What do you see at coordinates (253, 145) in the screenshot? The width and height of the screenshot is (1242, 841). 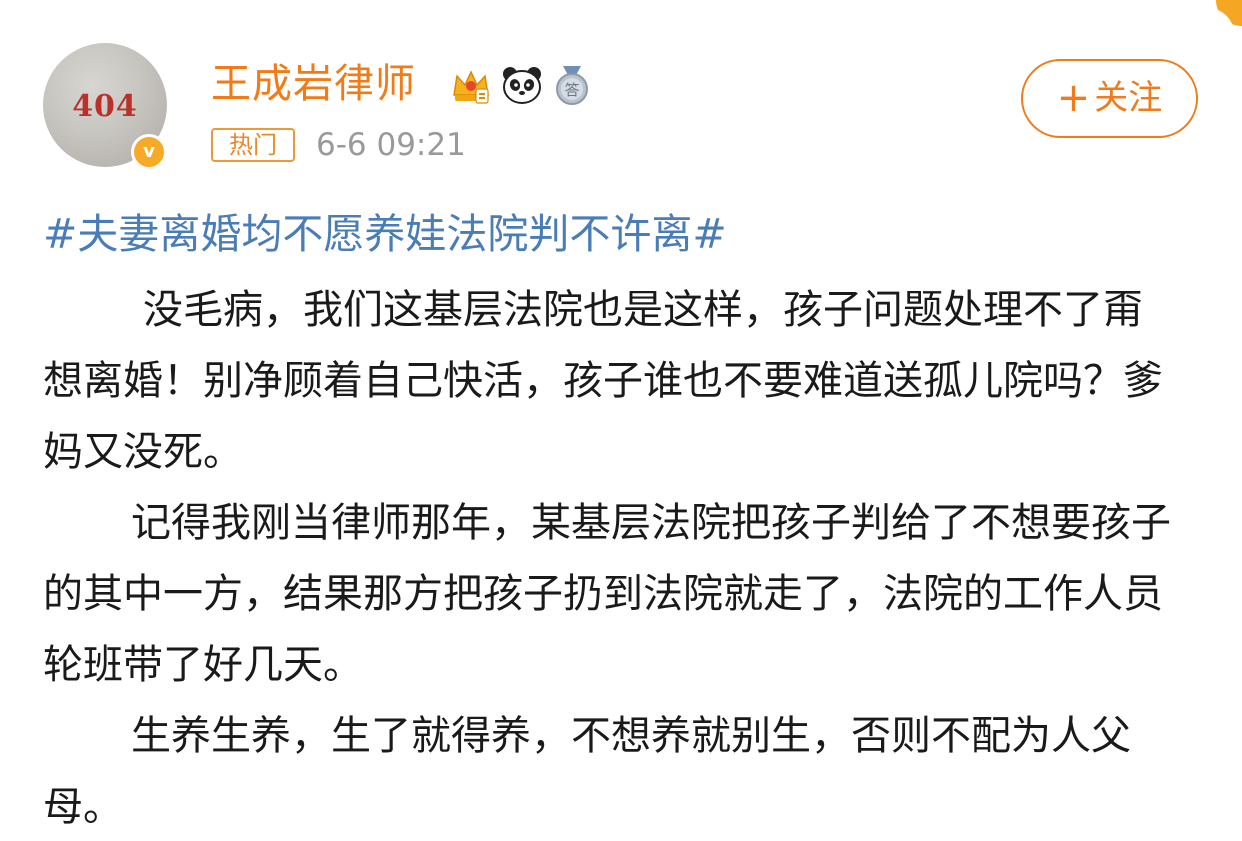 I see `hot-tag-badge: 热门` at bounding box center [253, 145].